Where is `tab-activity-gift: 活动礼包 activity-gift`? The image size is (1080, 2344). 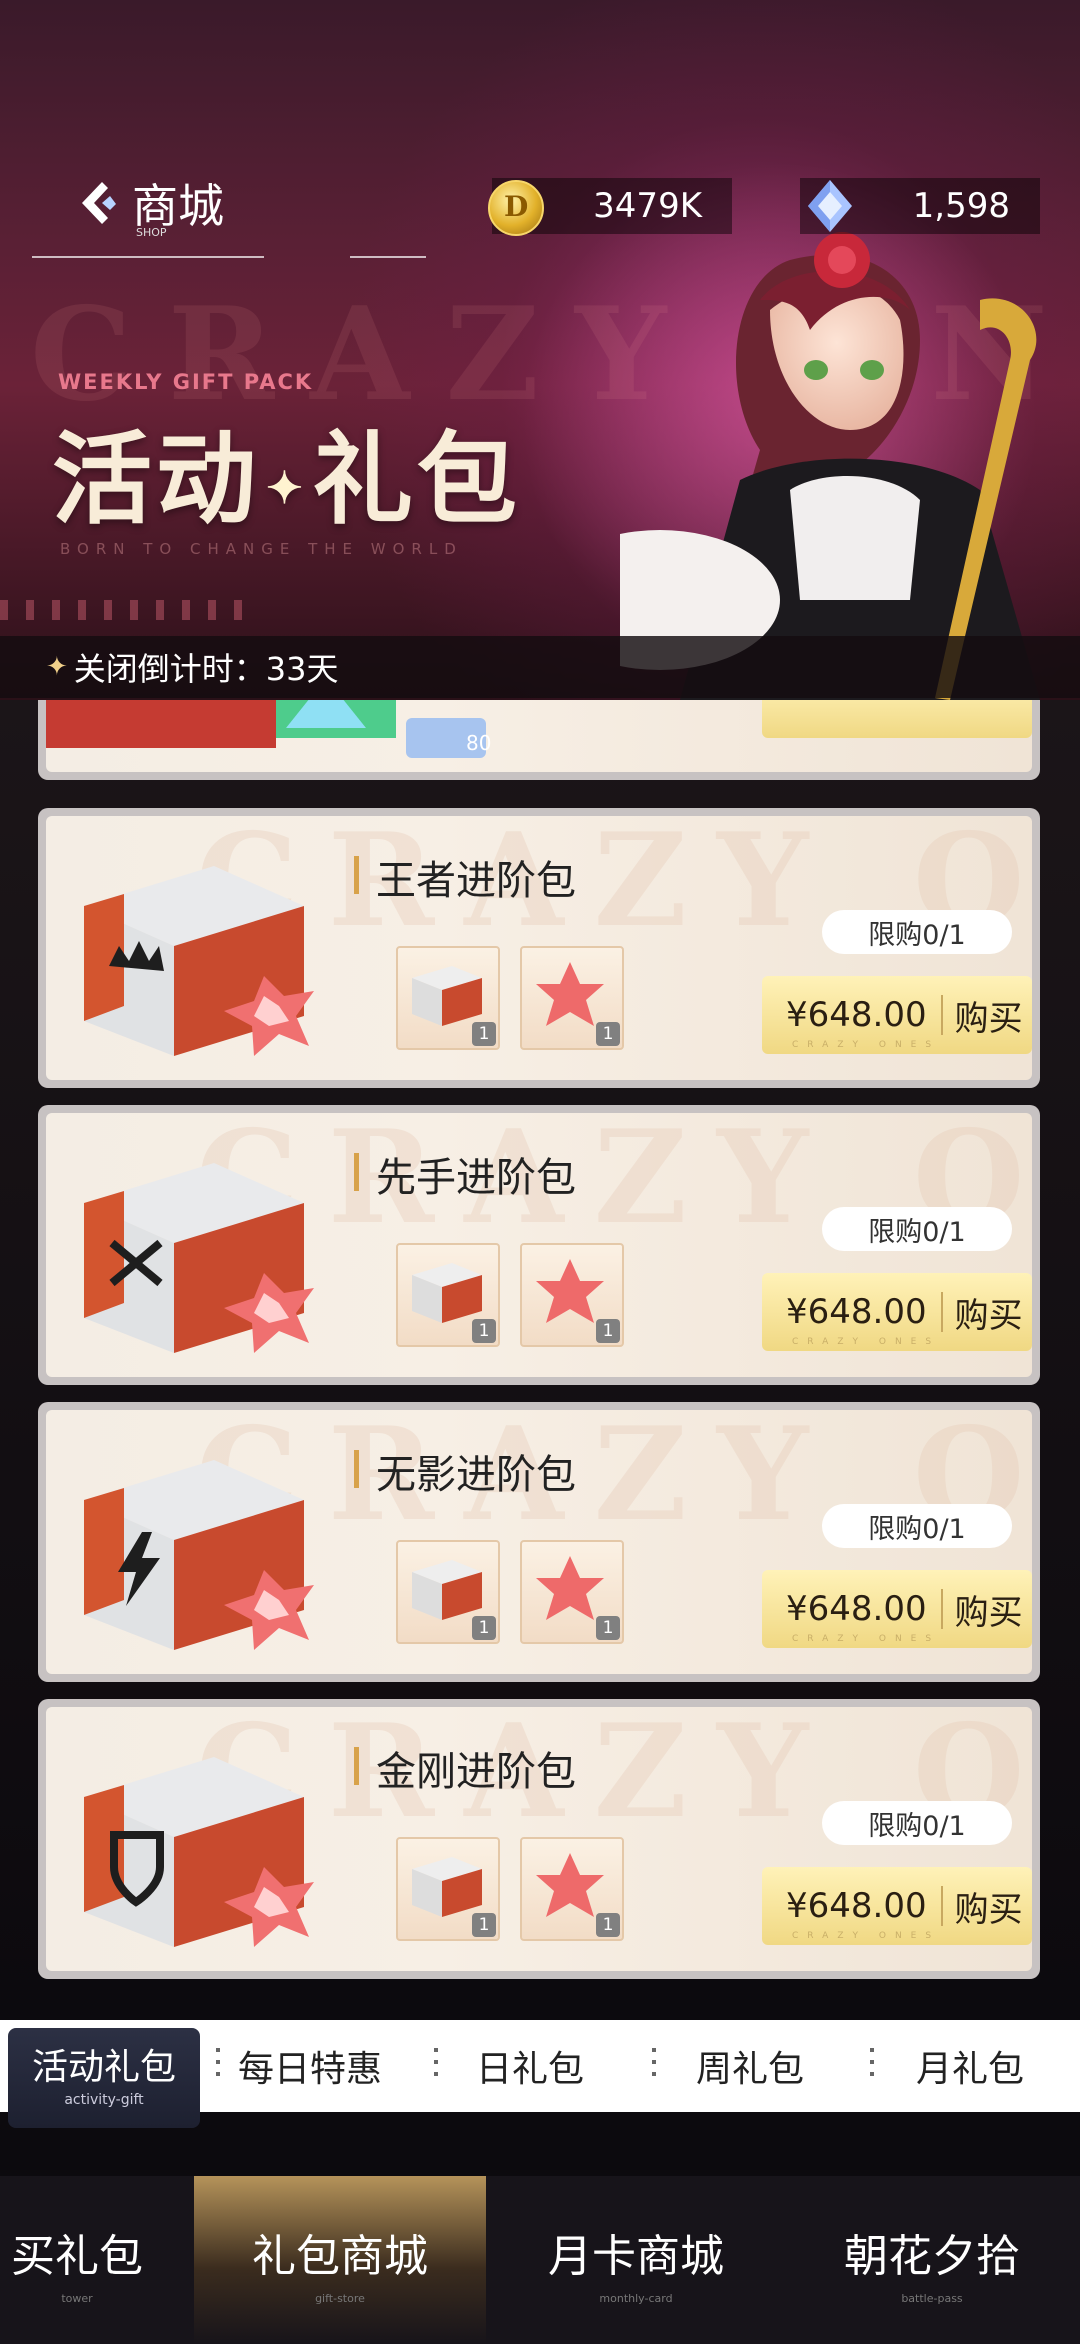 tab-activity-gift: 活动礼包 activity-gift is located at coordinates (104, 2078).